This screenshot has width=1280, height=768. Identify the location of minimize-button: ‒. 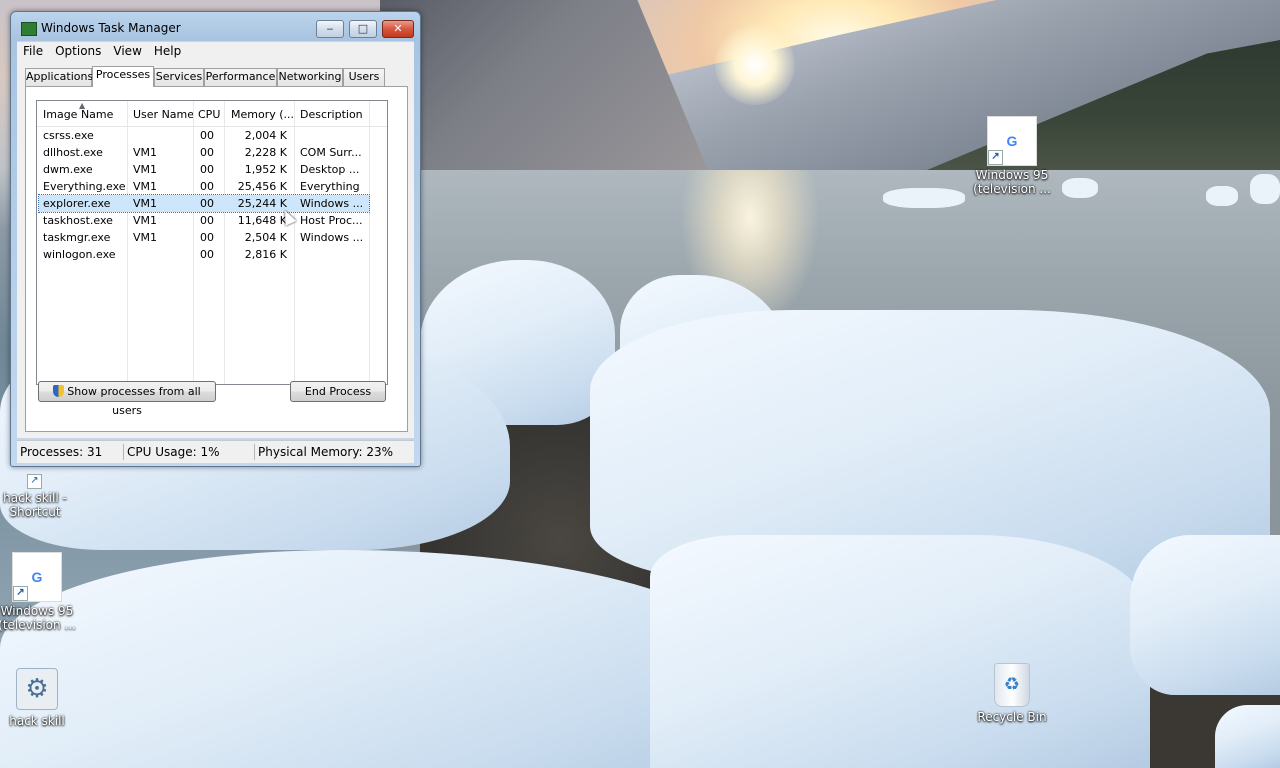
(330, 29).